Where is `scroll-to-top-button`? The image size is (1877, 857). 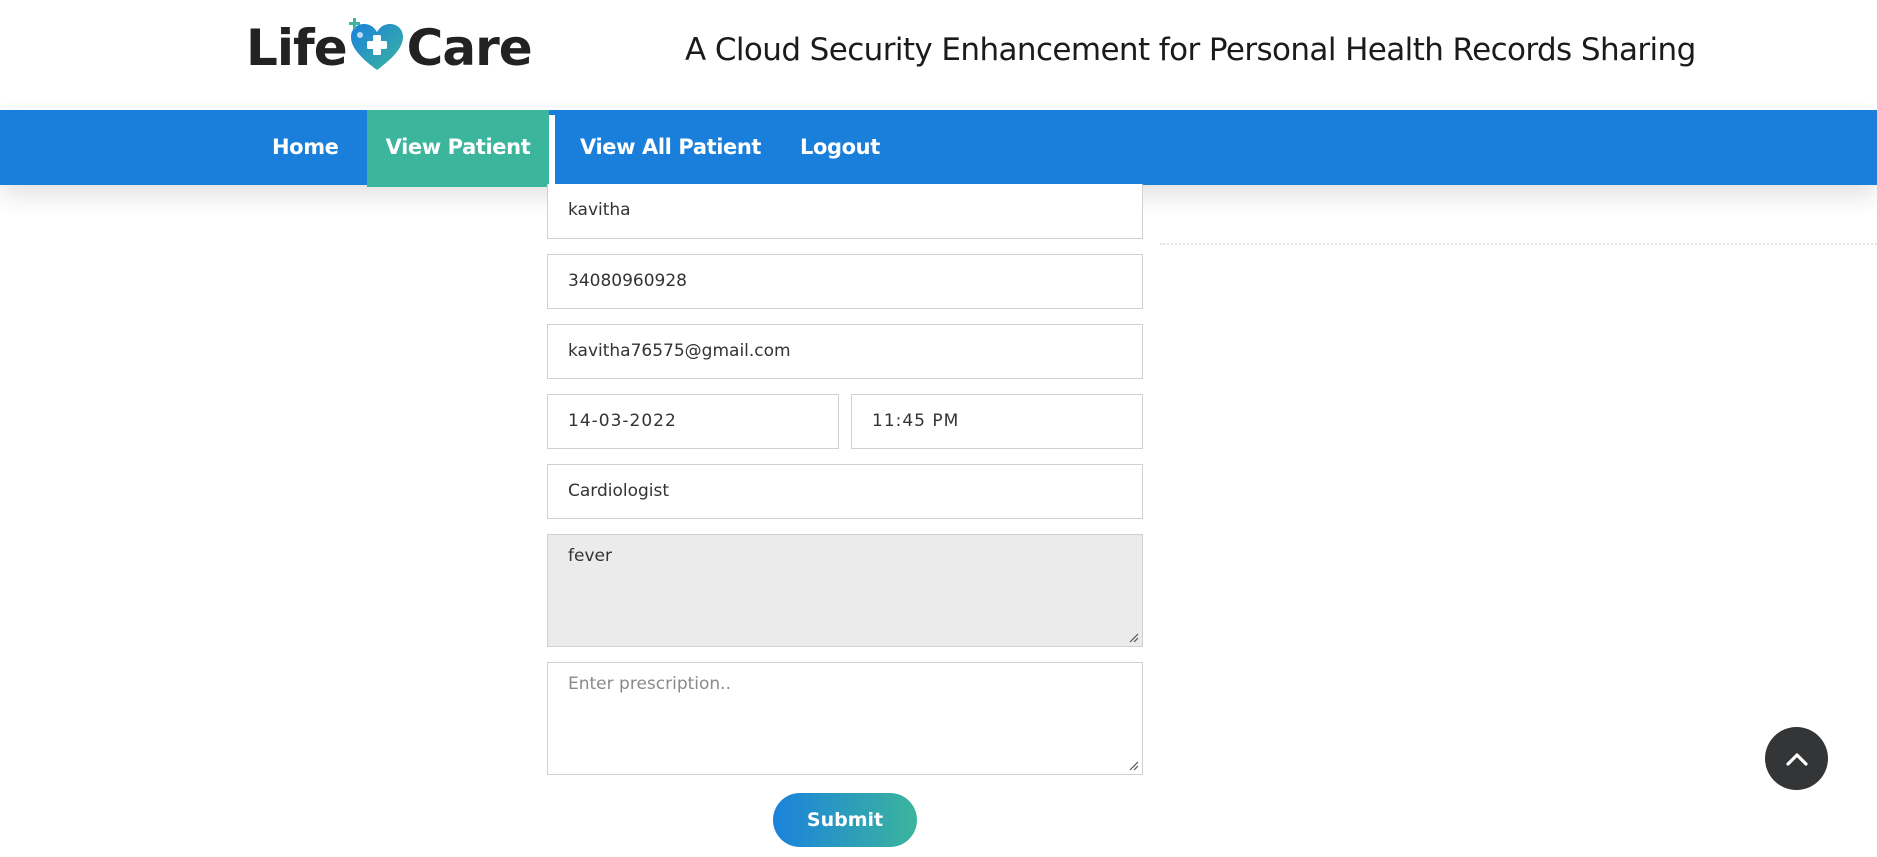
scroll-to-top-button is located at coordinates (1796, 758).